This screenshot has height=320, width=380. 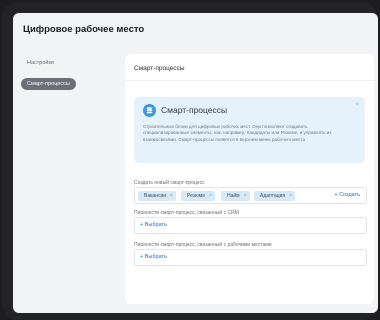 I want to click on info-title: Смарт-процессы, so click(x=194, y=110).